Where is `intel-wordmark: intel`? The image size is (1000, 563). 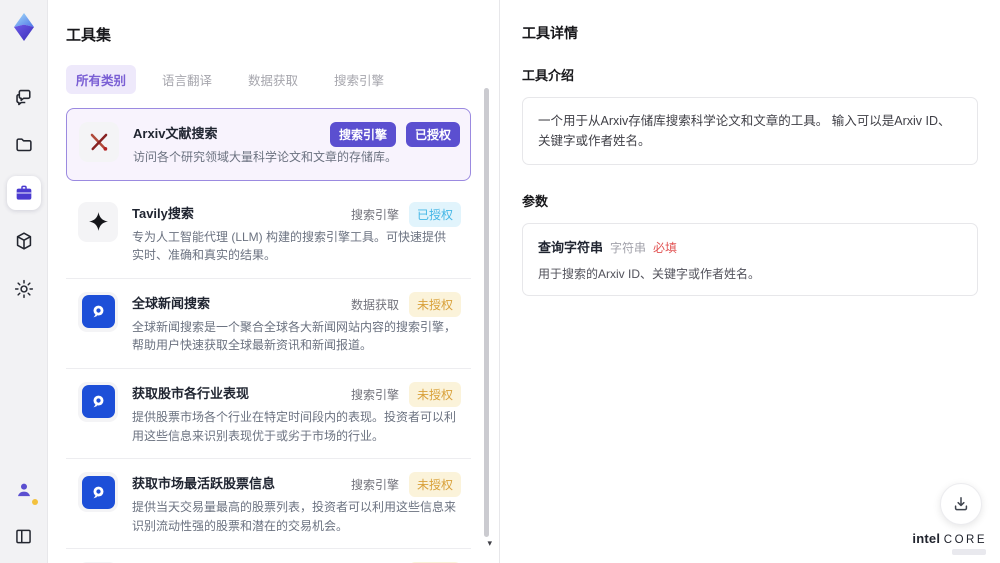
intel-wordmark: intel is located at coordinates (926, 538).